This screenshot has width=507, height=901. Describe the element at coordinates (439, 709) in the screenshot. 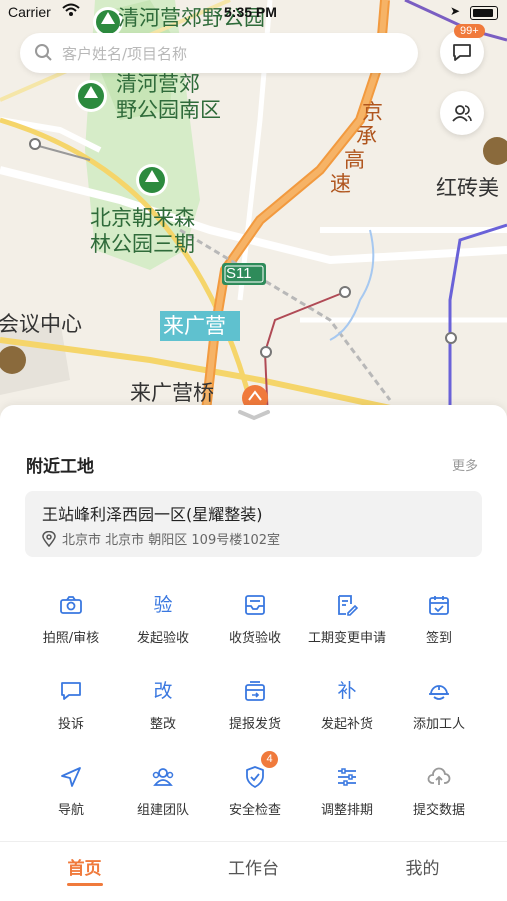

I see `action-add-worker: 添加工人` at that location.